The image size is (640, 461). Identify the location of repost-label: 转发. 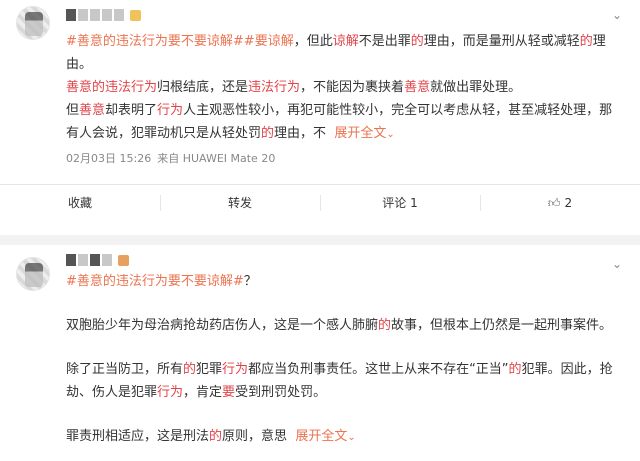
(239, 203).